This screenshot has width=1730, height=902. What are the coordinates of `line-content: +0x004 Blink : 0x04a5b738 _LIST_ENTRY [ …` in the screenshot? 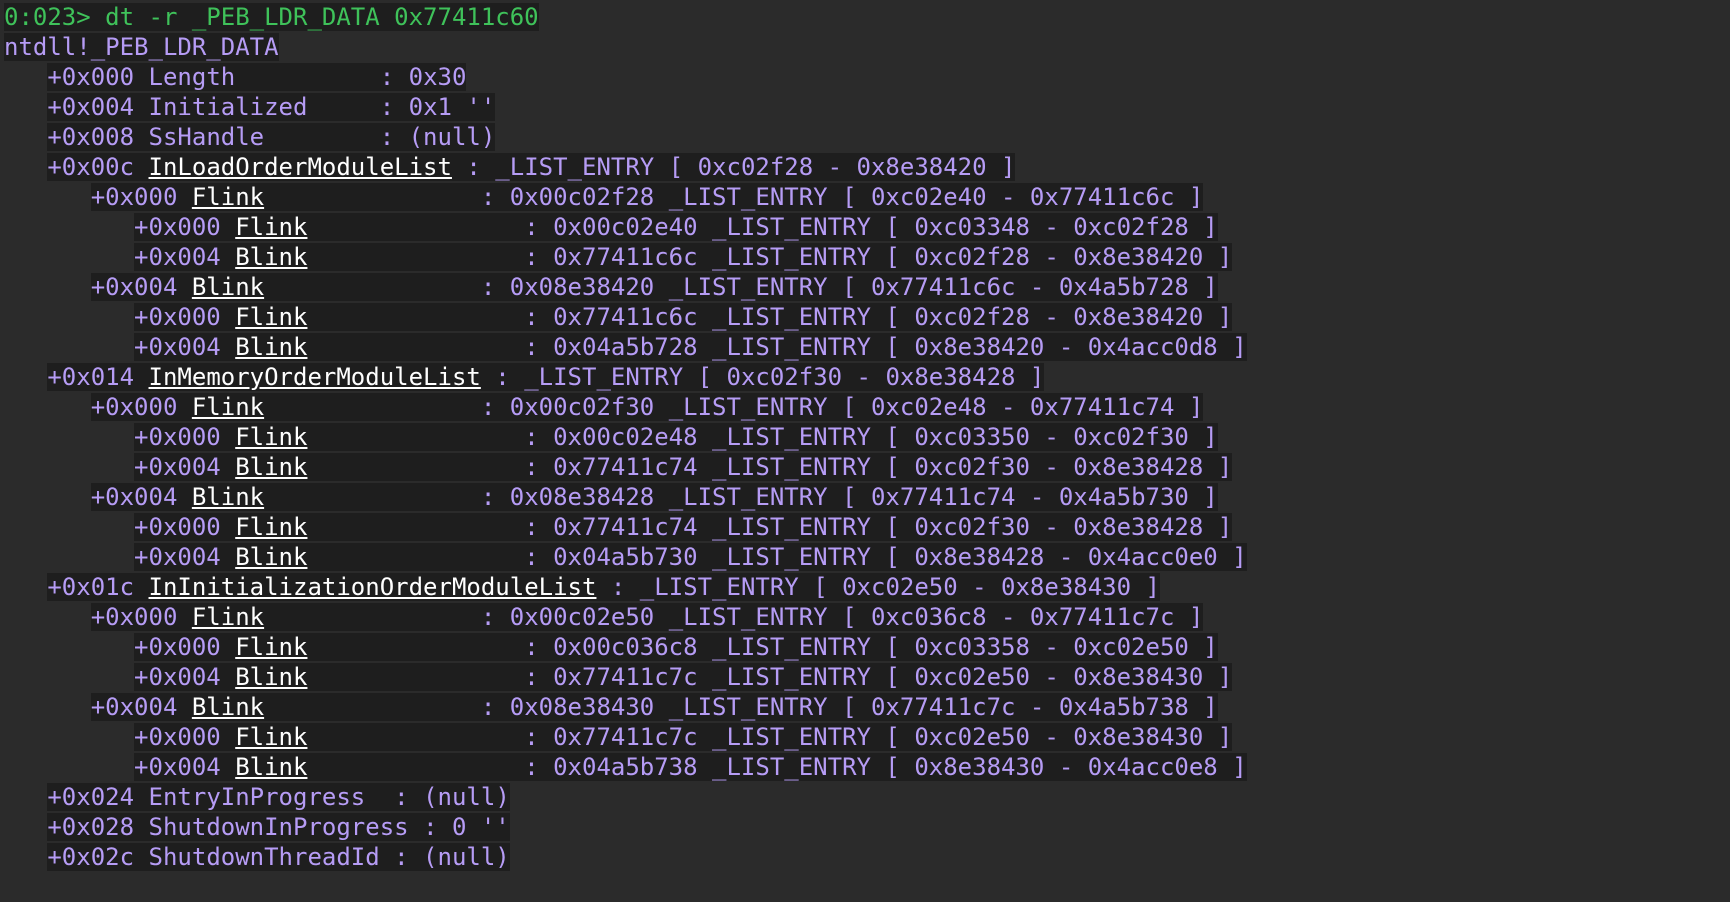 It's located at (690, 767).